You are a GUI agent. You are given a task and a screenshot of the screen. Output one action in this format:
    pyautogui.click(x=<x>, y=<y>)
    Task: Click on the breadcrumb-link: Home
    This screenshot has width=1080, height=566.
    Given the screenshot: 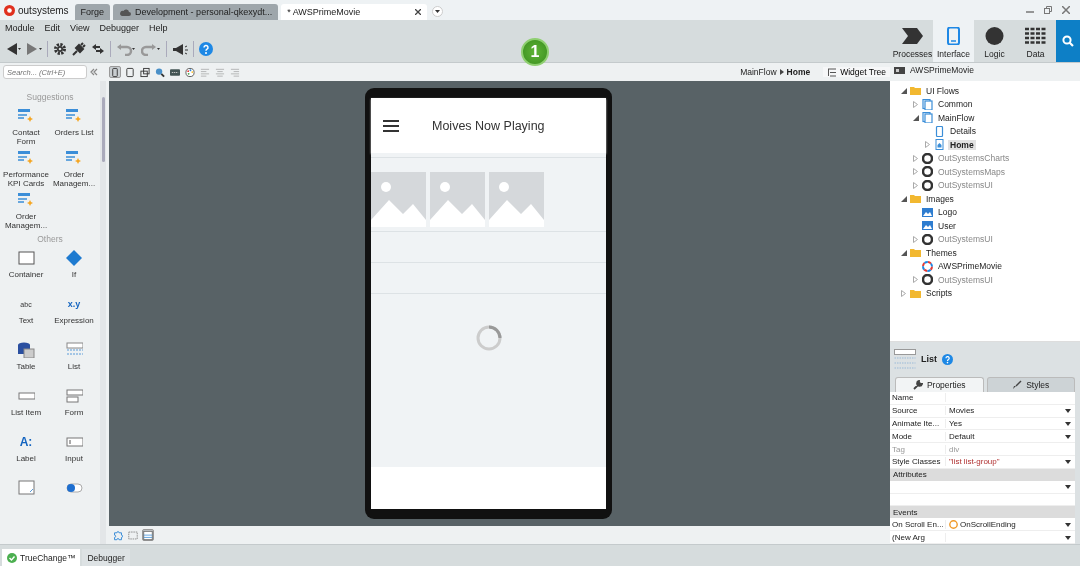 What is the action you would take?
    pyautogui.click(x=798, y=72)
    